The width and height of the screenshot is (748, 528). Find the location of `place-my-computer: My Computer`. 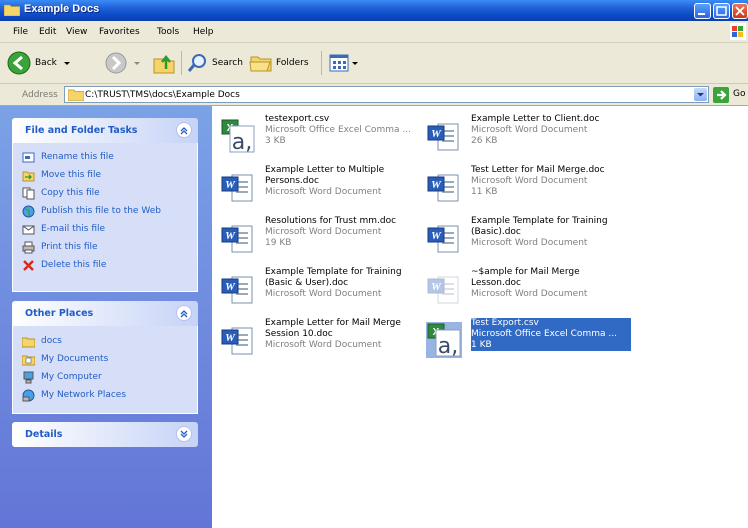

place-my-computer: My Computer is located at coordinates (62, 377).